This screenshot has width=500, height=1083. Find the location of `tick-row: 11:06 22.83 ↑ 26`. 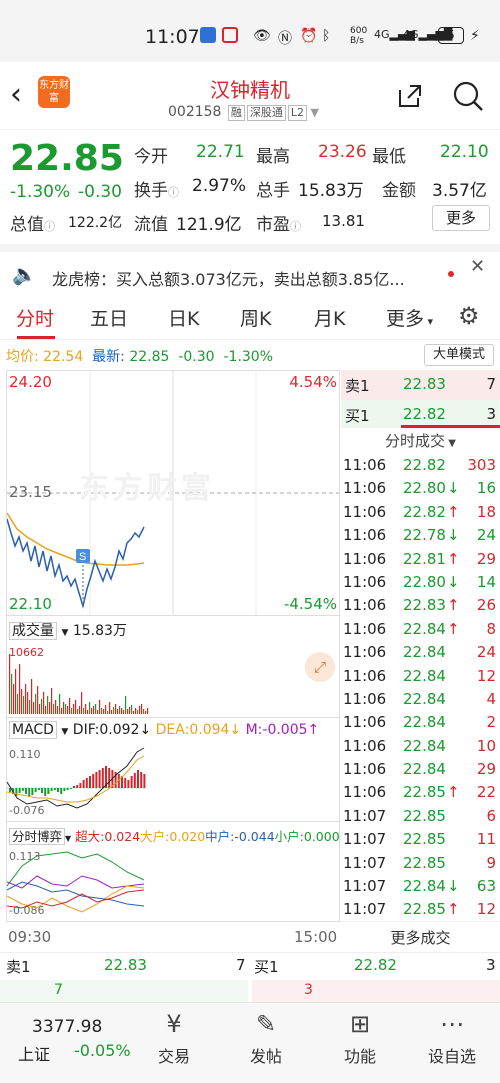

tick-row: 11:06 22.83 ↑ 26 is located at coordinates (420, 605).